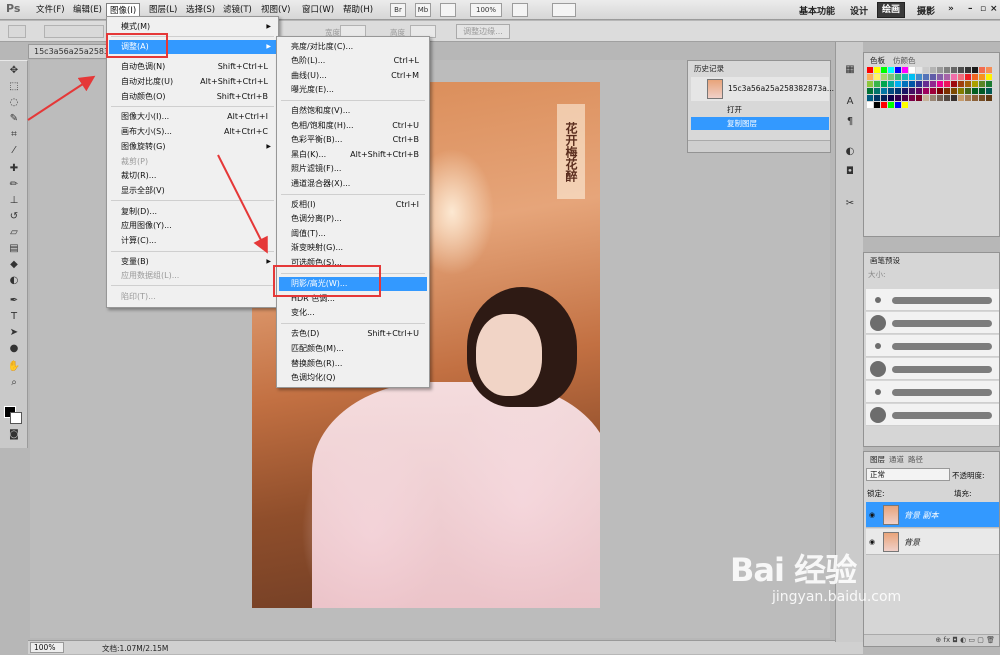  What do you see at coordinates (318, 10) in the screenshot?
I see `menu-window: 窗口(W)` at bounding box center [318, 10].